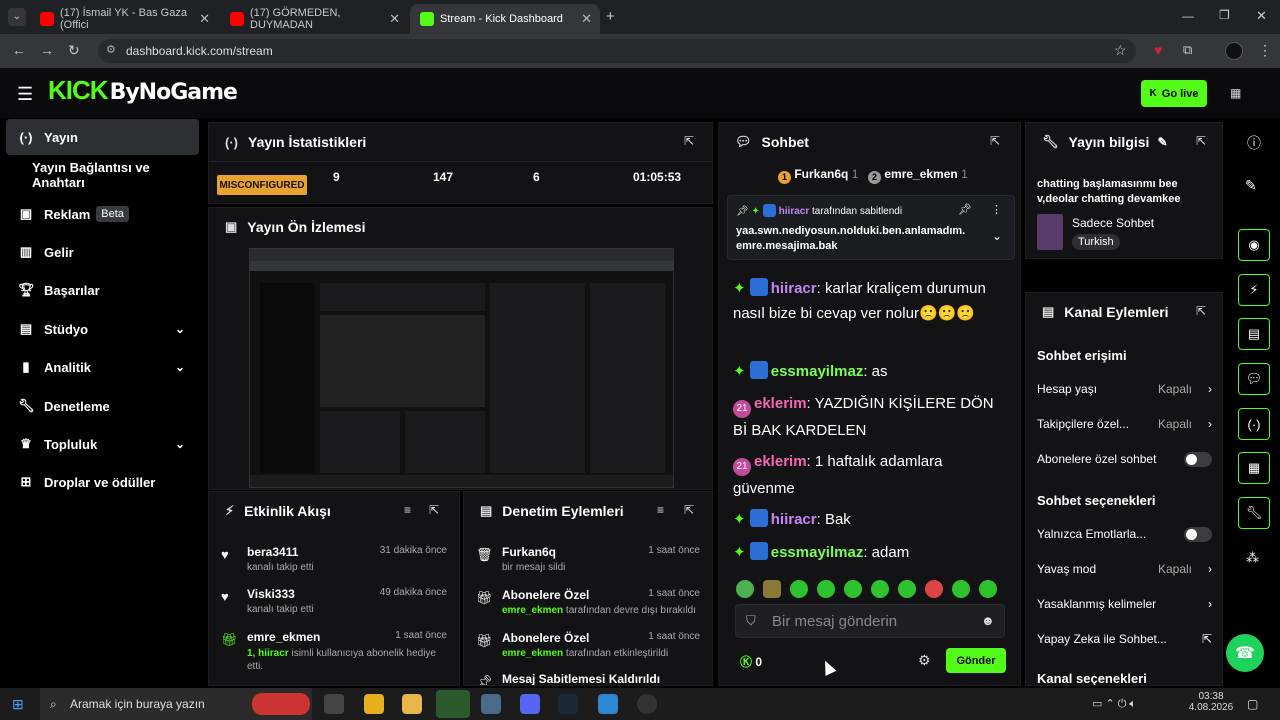  What do you see at coordinates (102, 290) in the screenshot?
I see `sidebar-item-basarilar: 🏆︎ Başarılar` at bounding box center [102, 290].